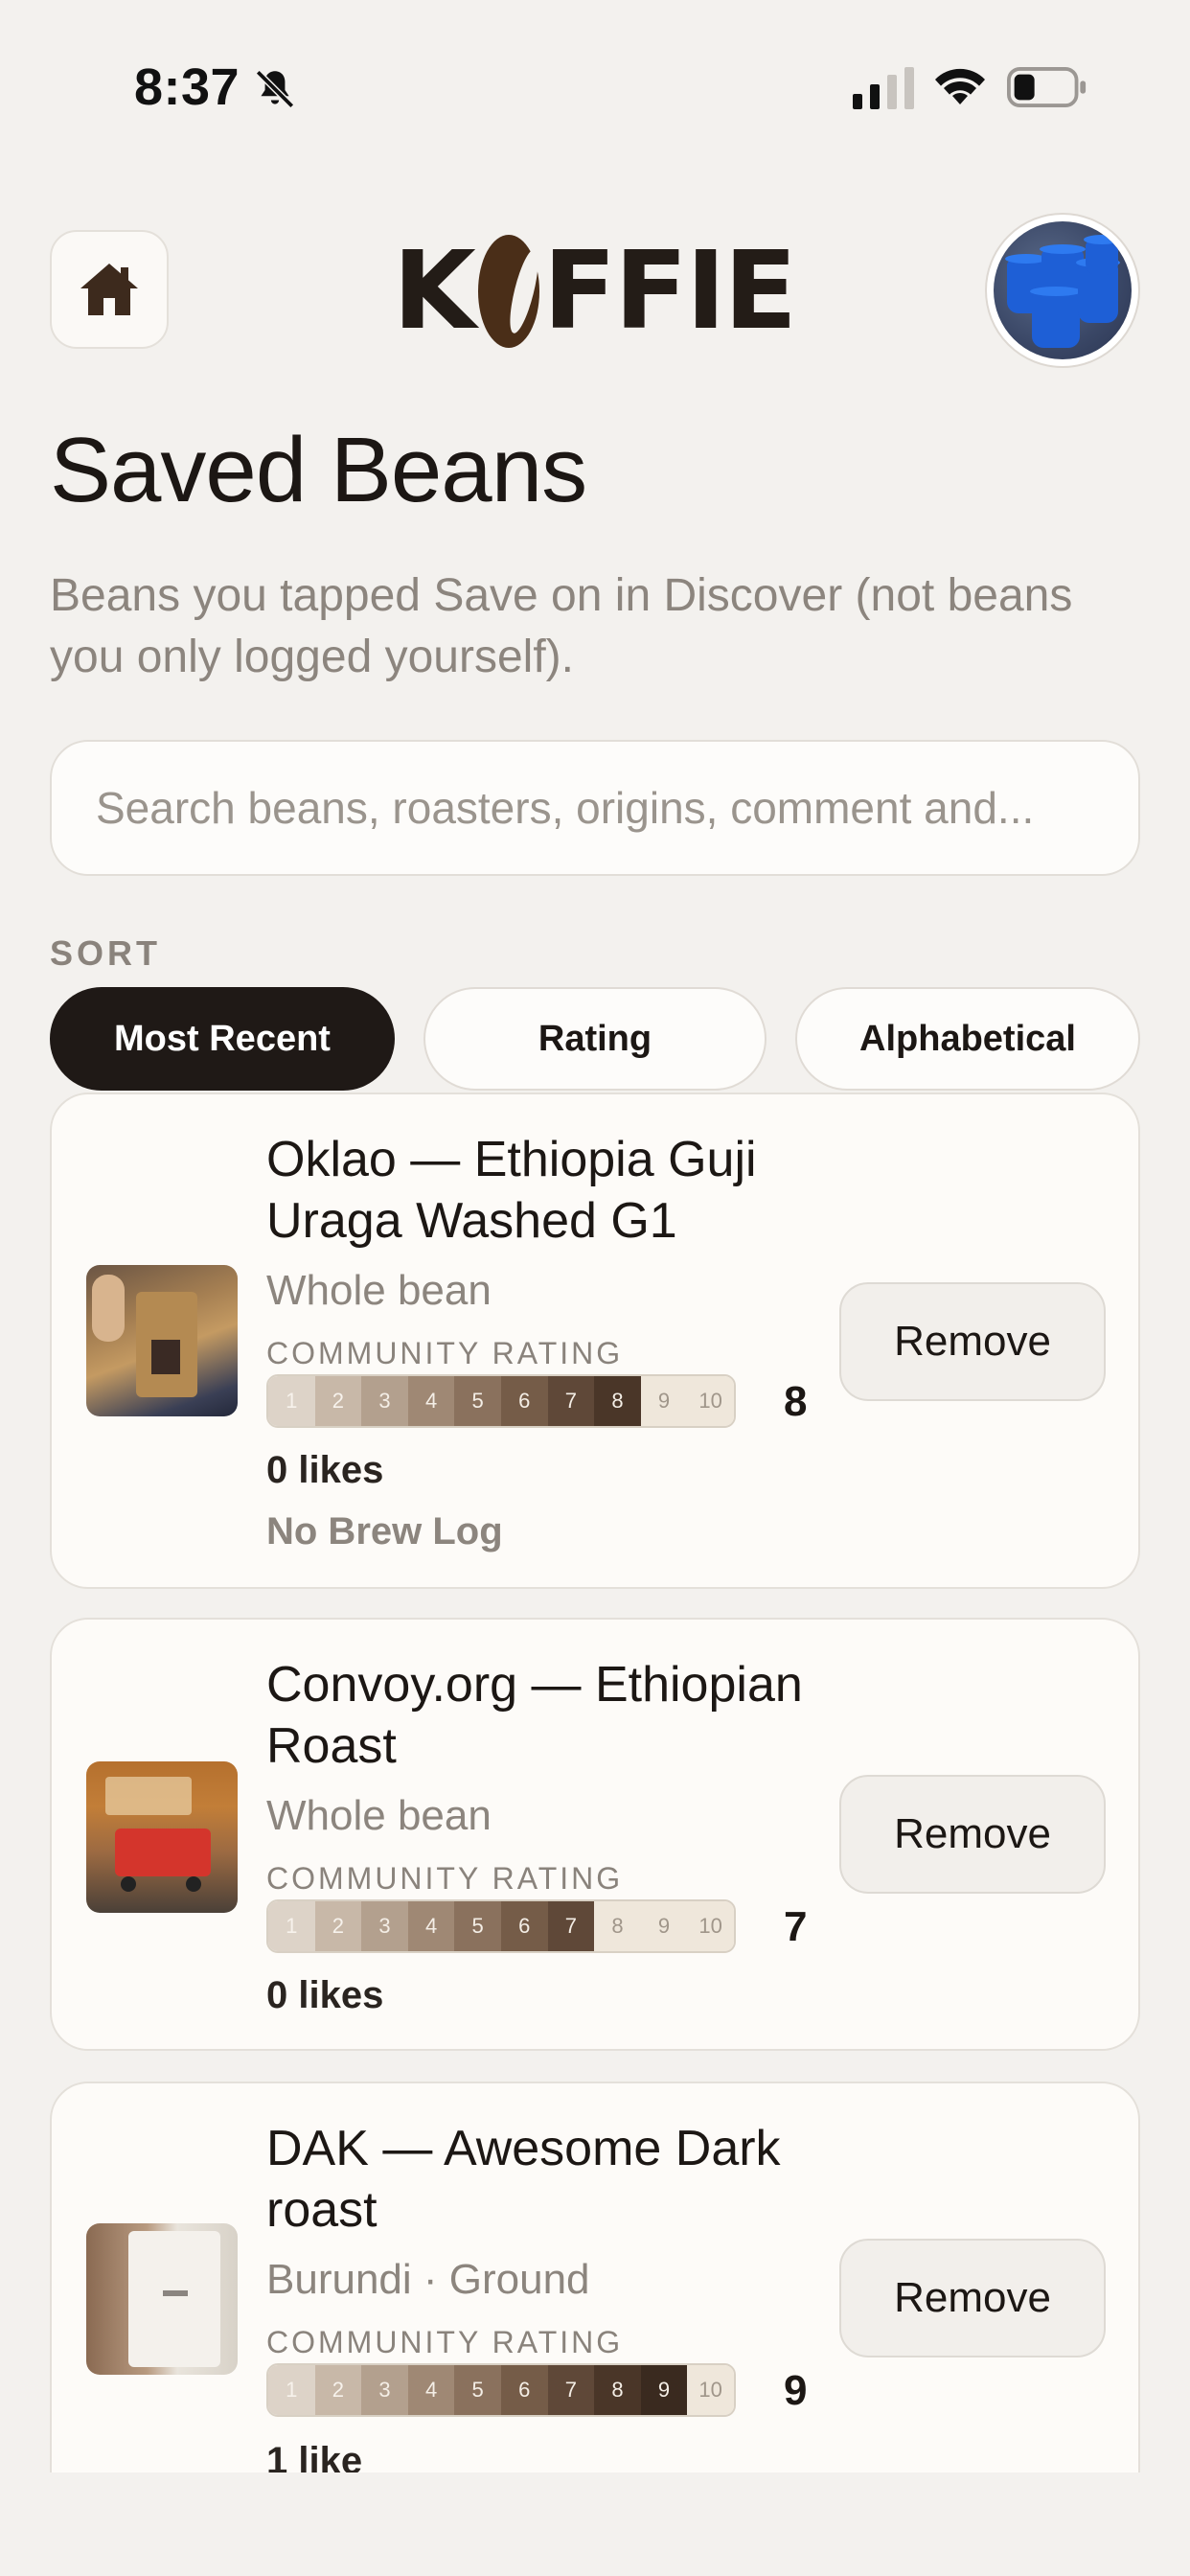 Image resolution: width=1190 pixels, height=2576 pixels. I want to click on battery-icon, so click(1047, 87).